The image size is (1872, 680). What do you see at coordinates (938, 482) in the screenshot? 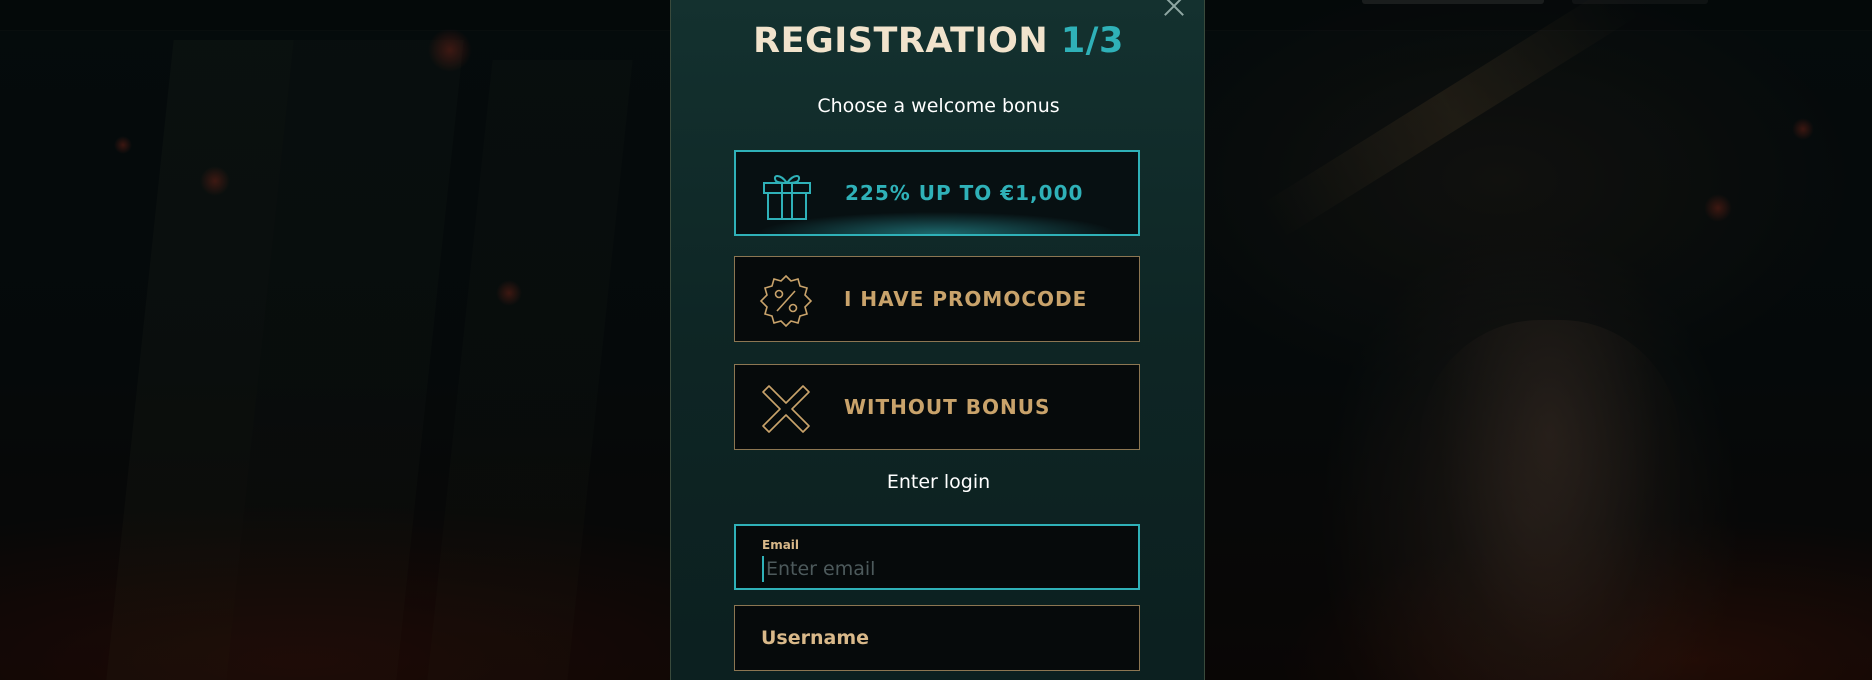
I see `login-section-heading: Enter login` at bounding box center [938, 482].